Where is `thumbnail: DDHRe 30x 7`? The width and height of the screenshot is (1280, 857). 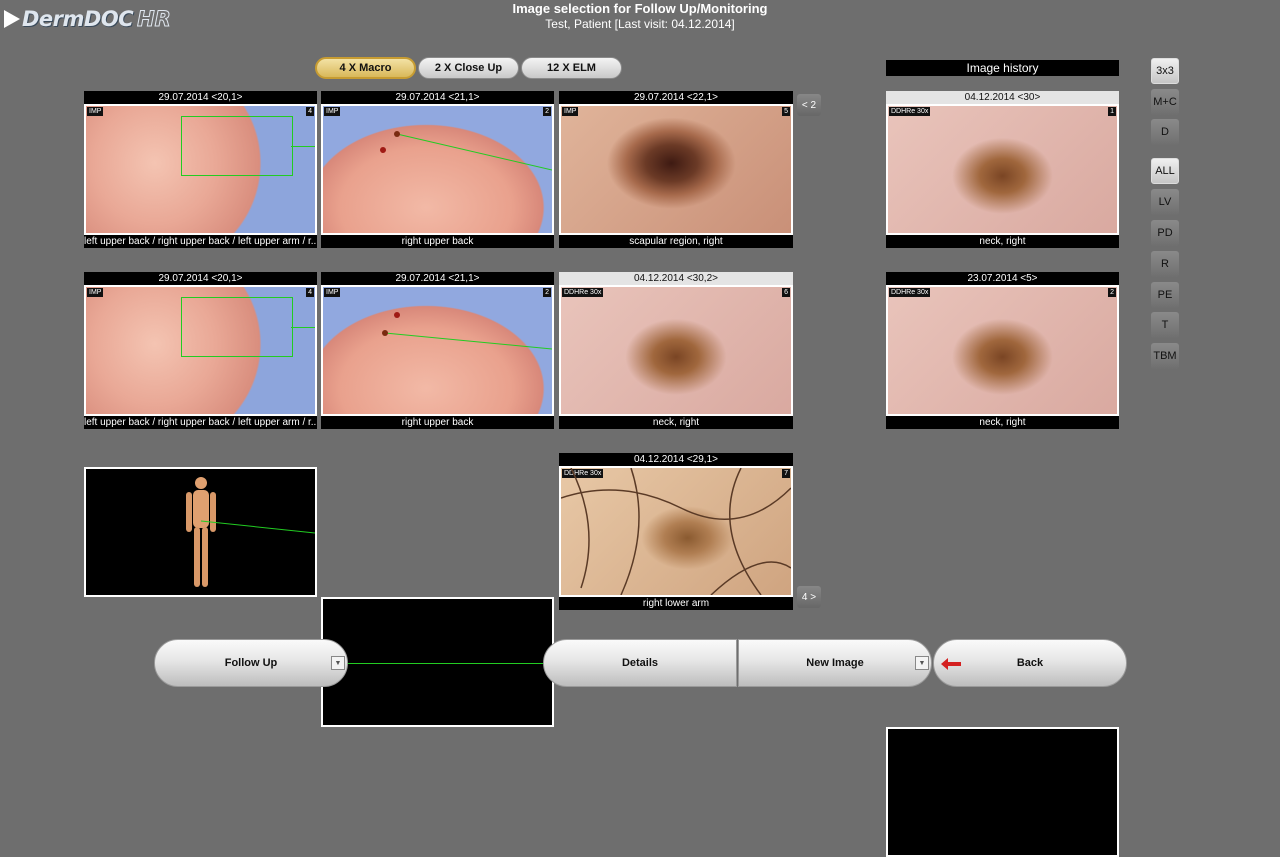 thumbnail: DDHRe 30x 7 is located at coordinates (676, 531).